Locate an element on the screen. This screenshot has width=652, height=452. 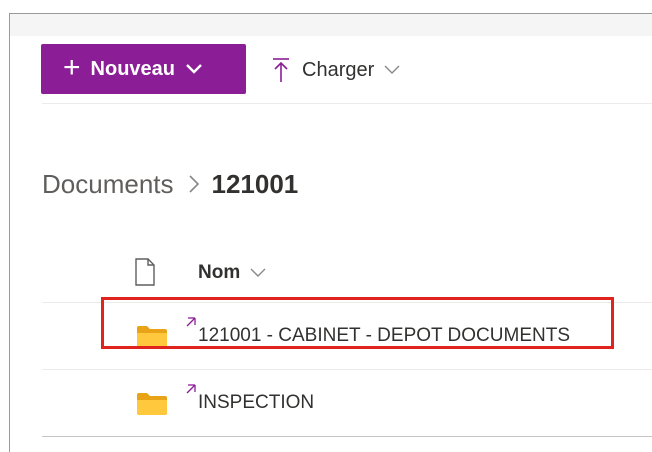
plus-icon: + is located at coordinates (72, 67).